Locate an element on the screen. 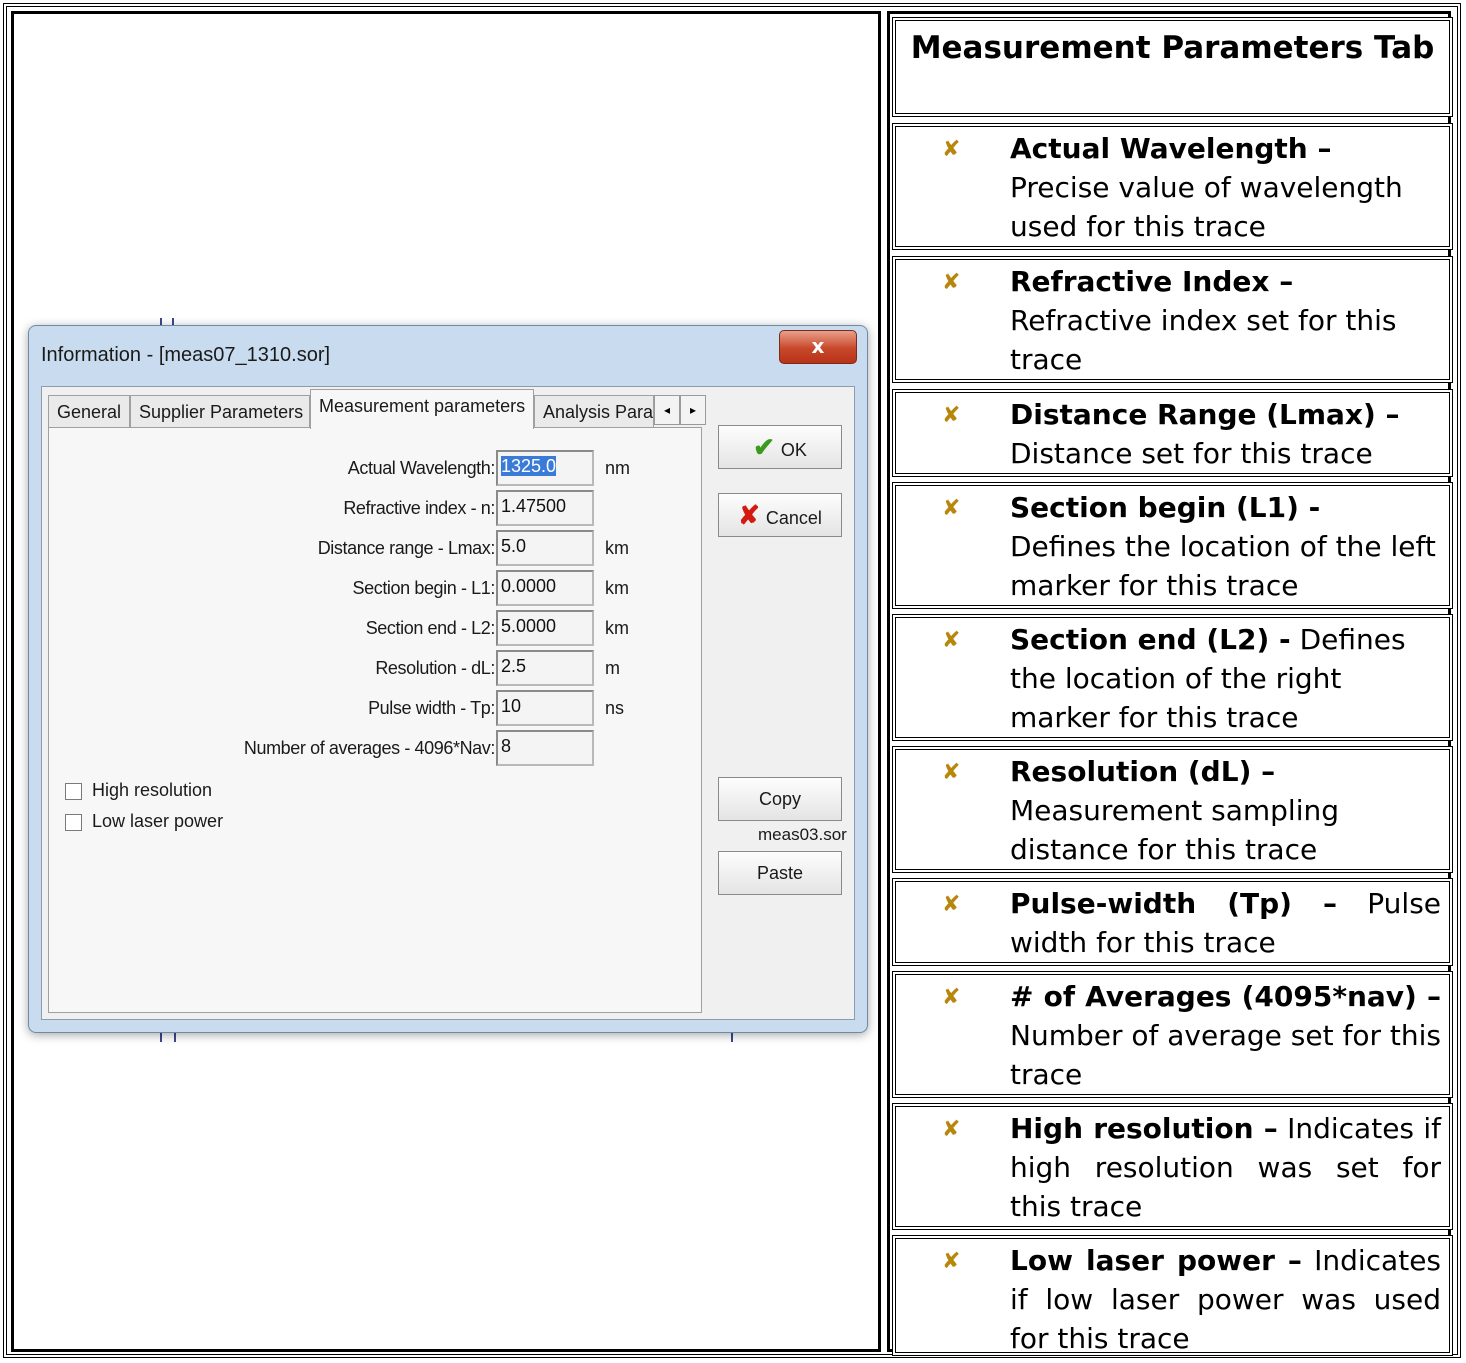 This screenshot has height=1363, width=1466. help-header-cell: Measurement Parameters Tab is located at coordinates (1172, 67).